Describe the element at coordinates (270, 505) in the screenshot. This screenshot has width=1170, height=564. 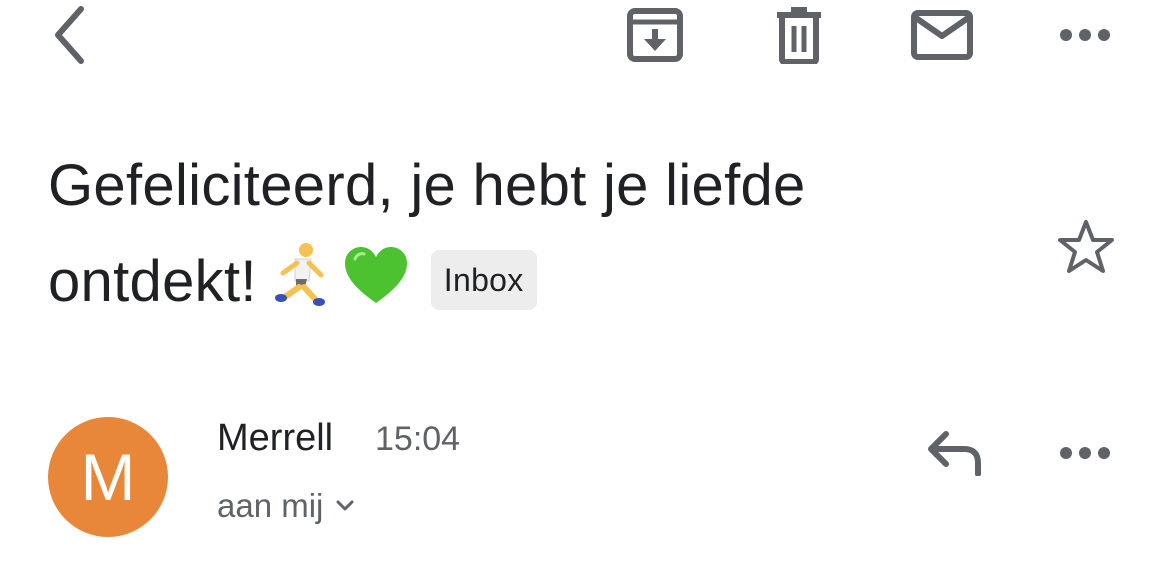
I see `recipient-text: aan mij` at that location.